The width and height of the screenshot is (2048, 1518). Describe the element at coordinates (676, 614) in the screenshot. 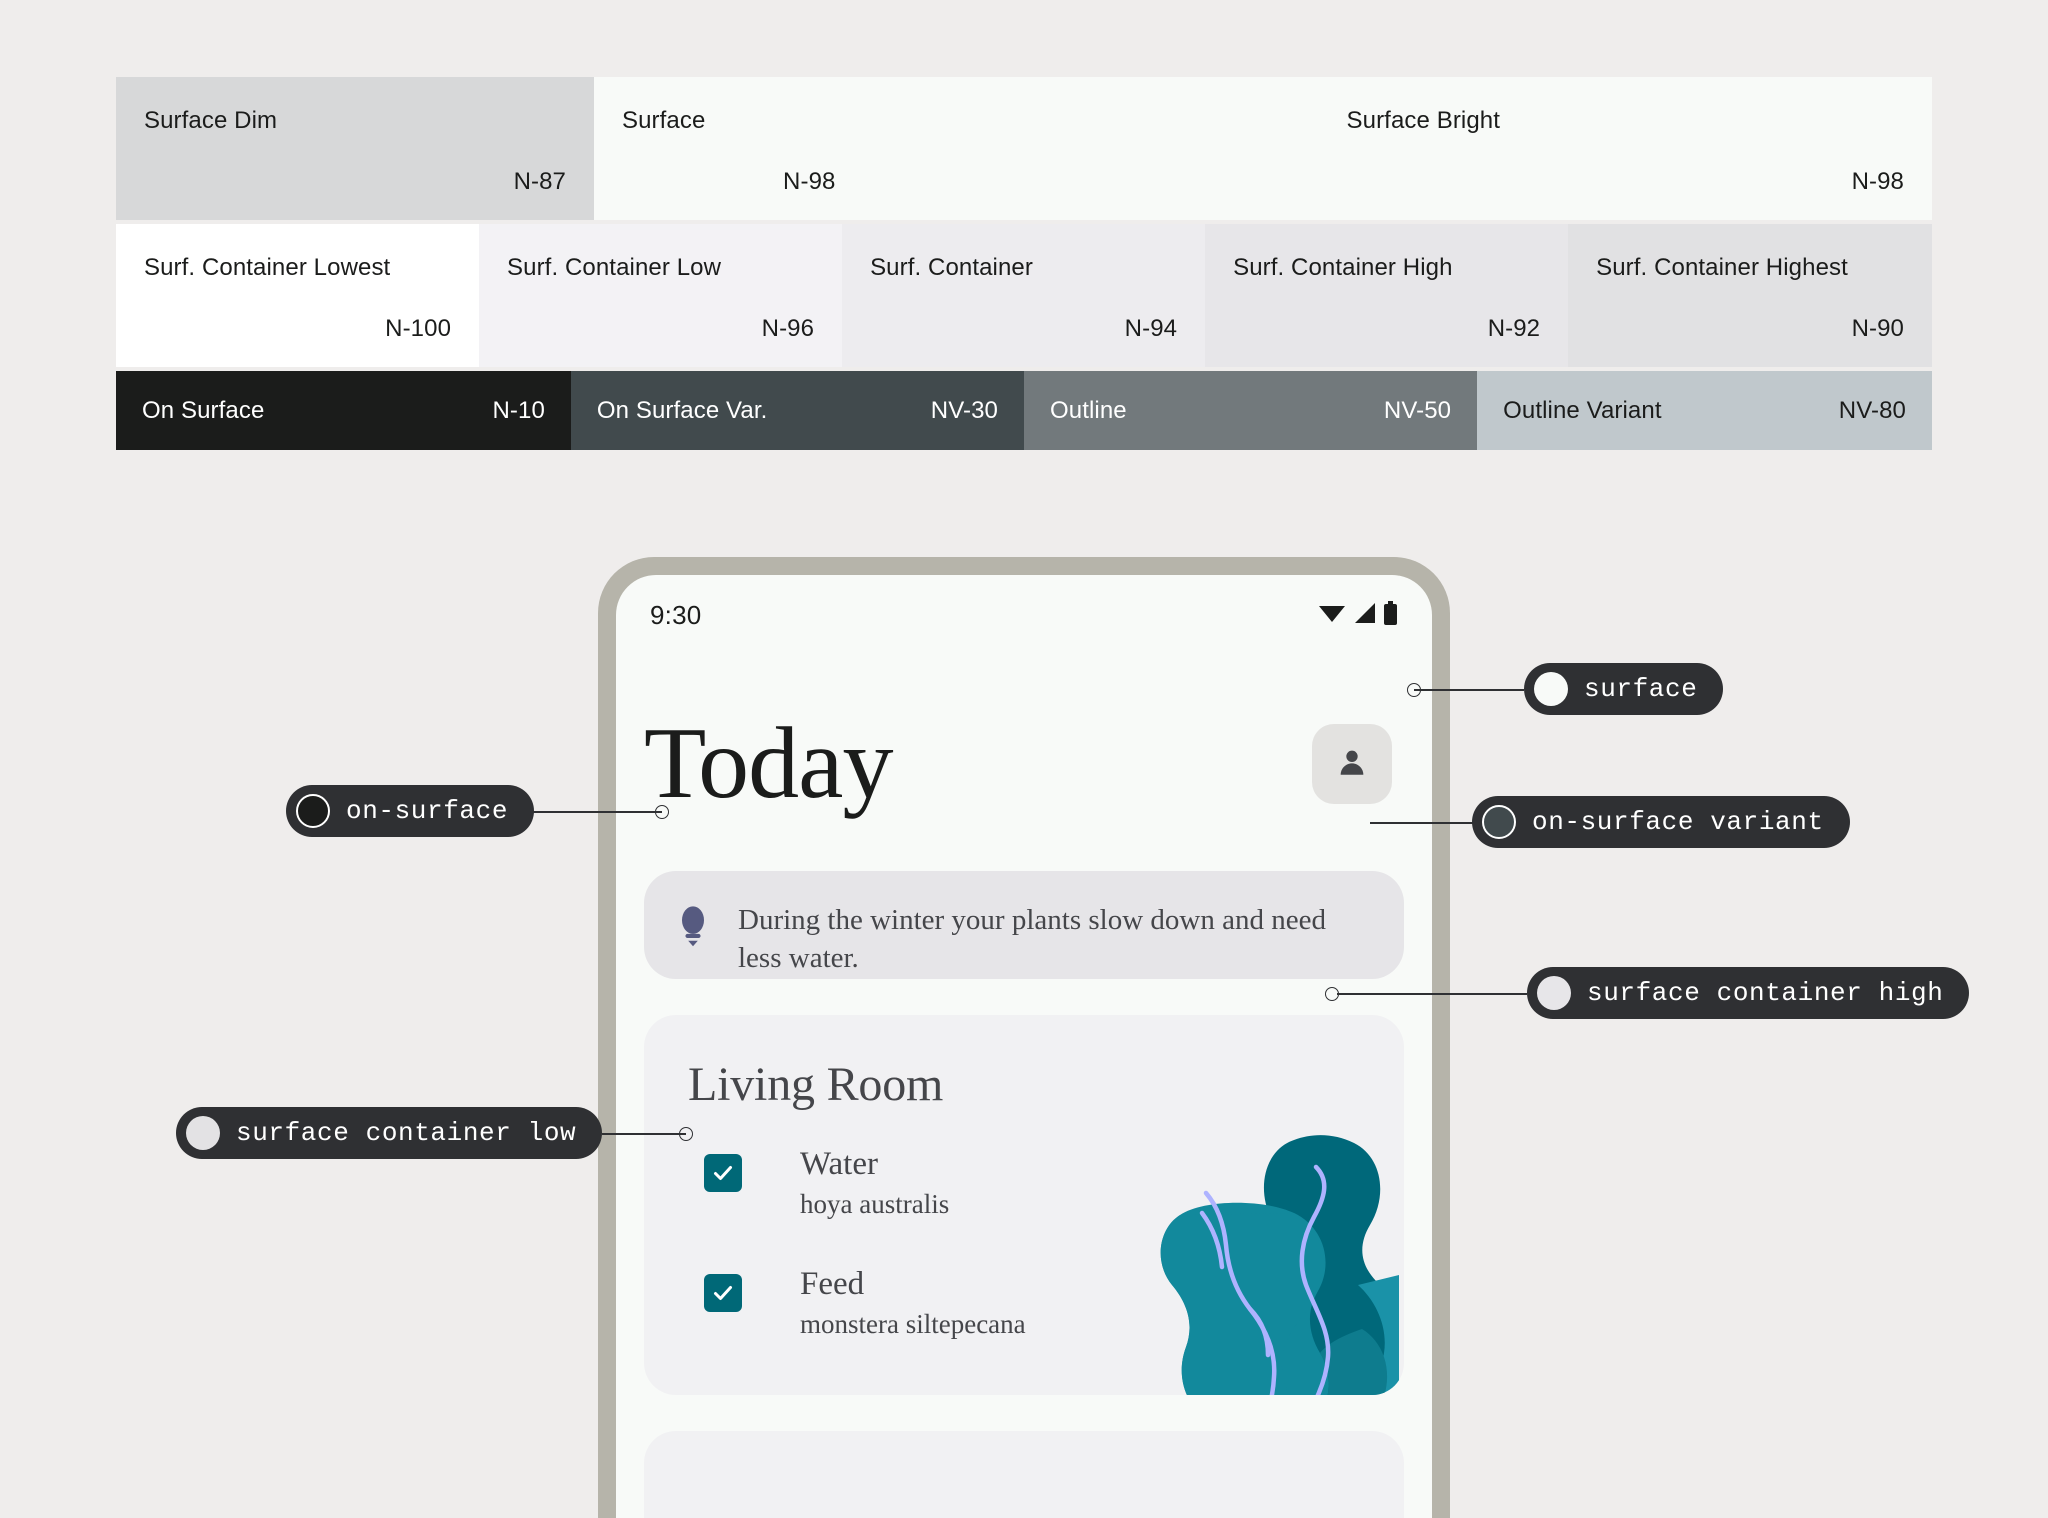

I see `status-bar-time: 9:30` at that location.